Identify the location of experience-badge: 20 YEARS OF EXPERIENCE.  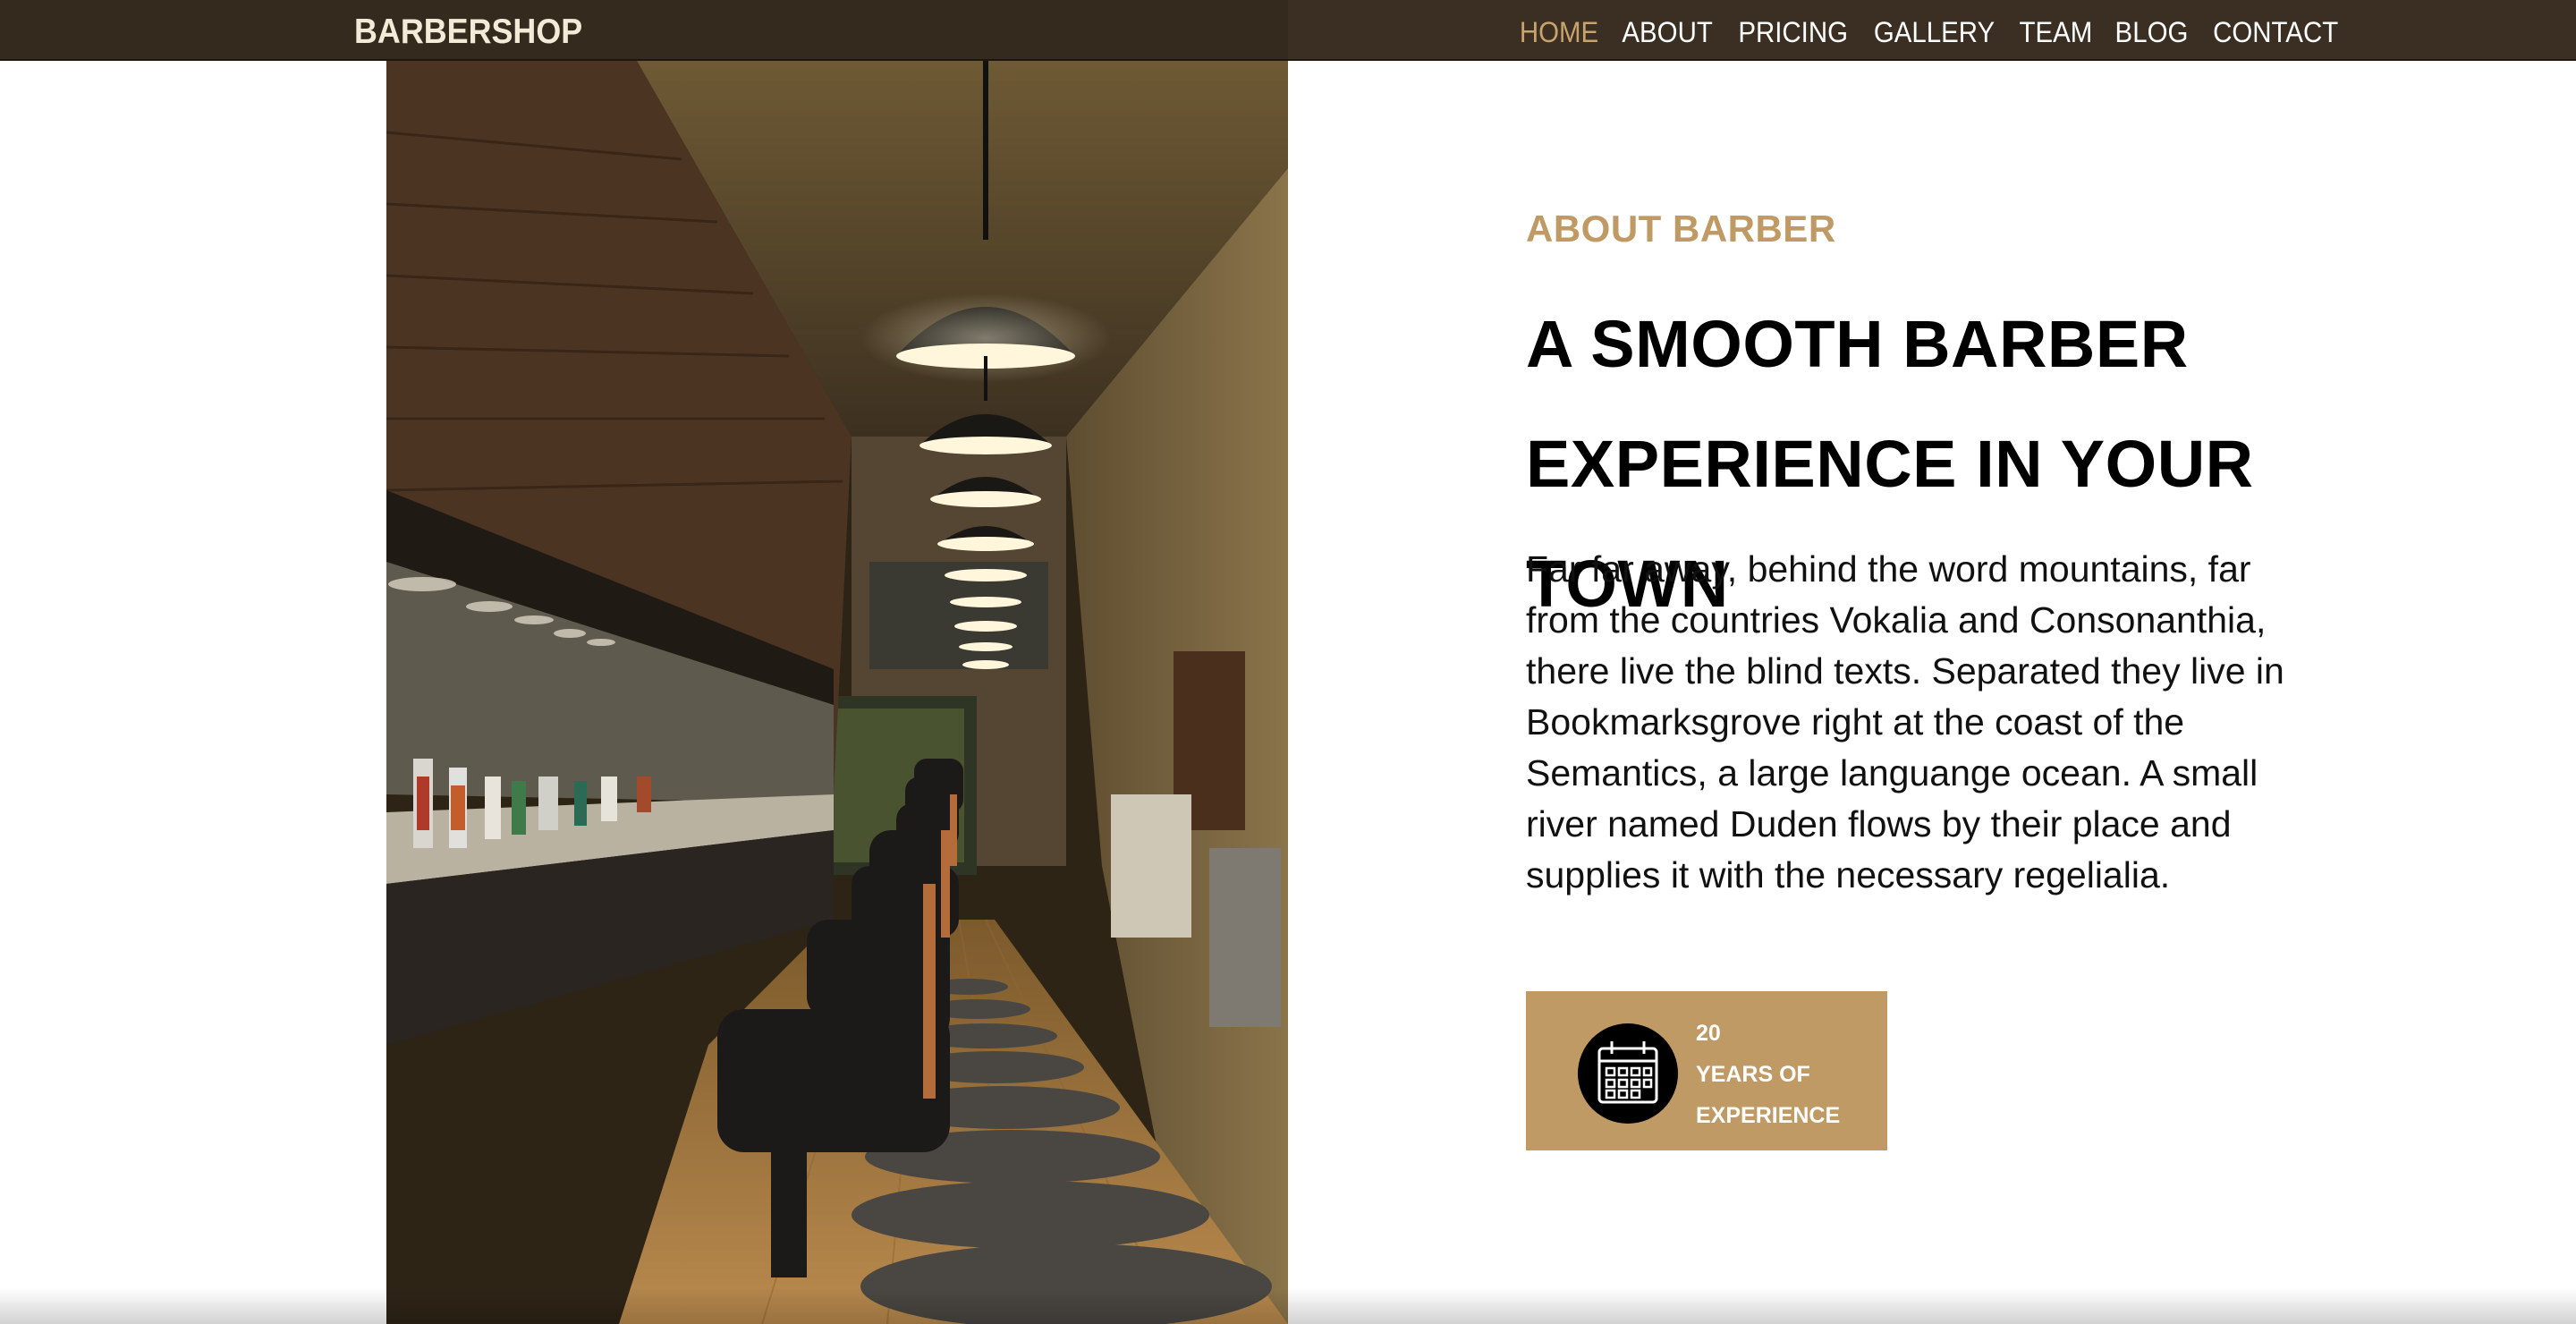
(1706, 1070).